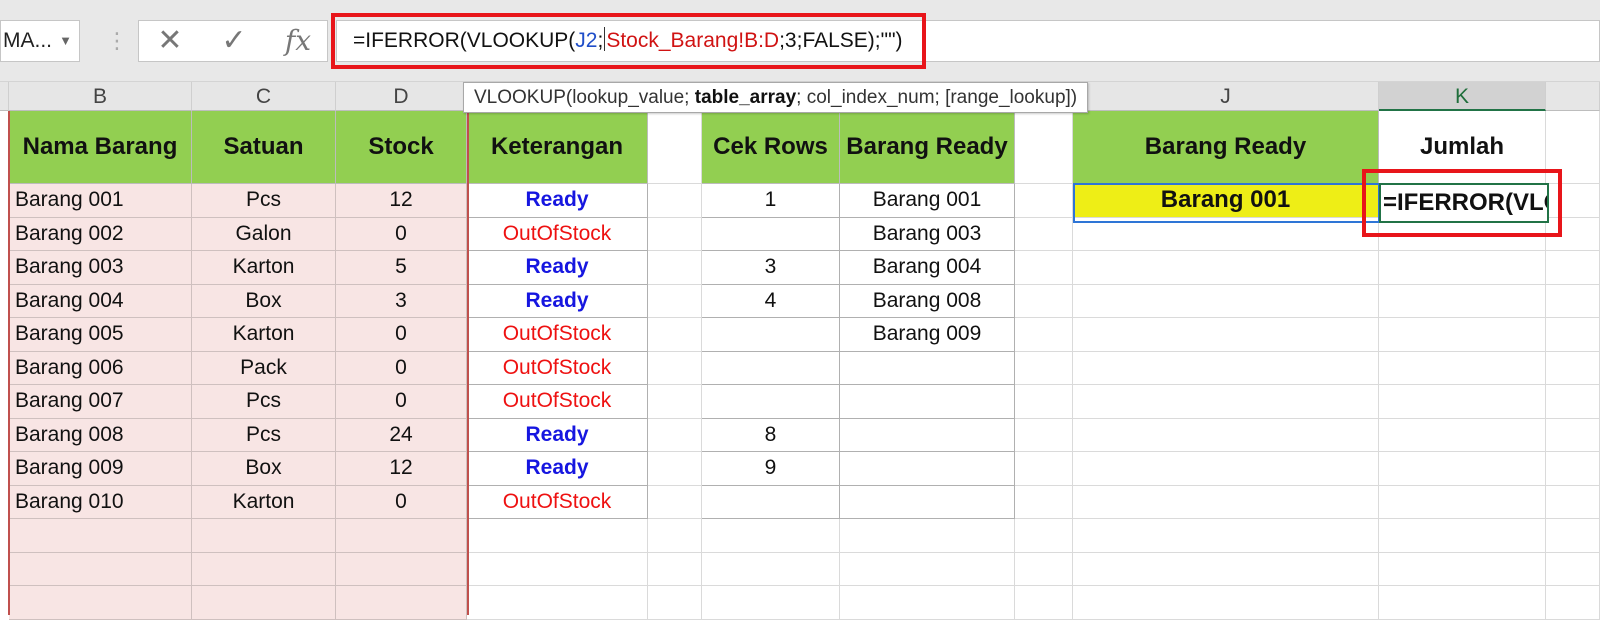 Image resolution: width=1600 pixels, height=620 pixels. Describe the element at coordinates (234, 41) in the screenshot. I see `enter-icon: ✓` at that location.